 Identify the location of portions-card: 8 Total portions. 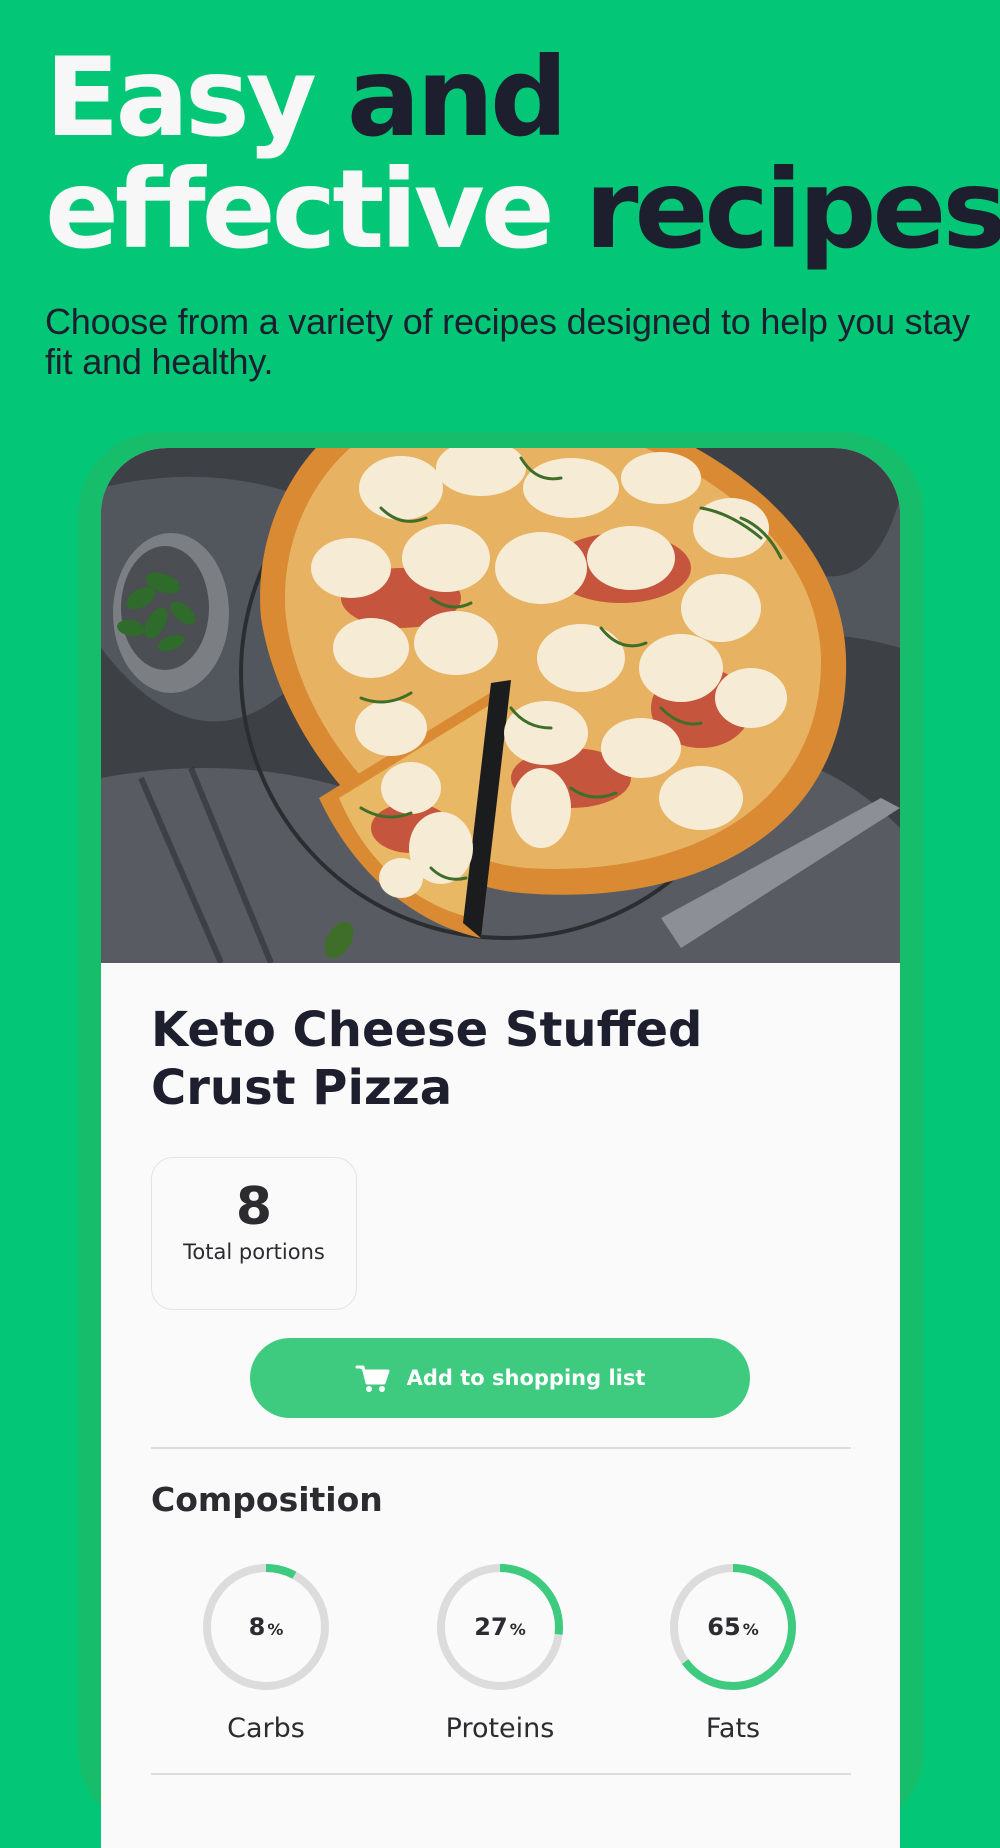
(254, 1233).